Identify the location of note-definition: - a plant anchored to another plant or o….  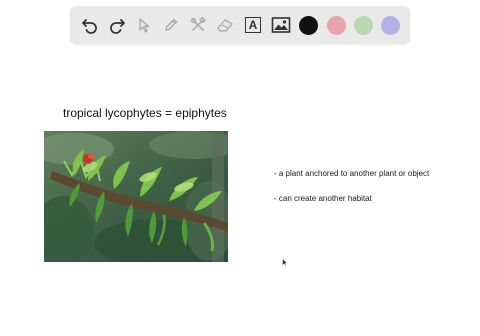
(352, 173).